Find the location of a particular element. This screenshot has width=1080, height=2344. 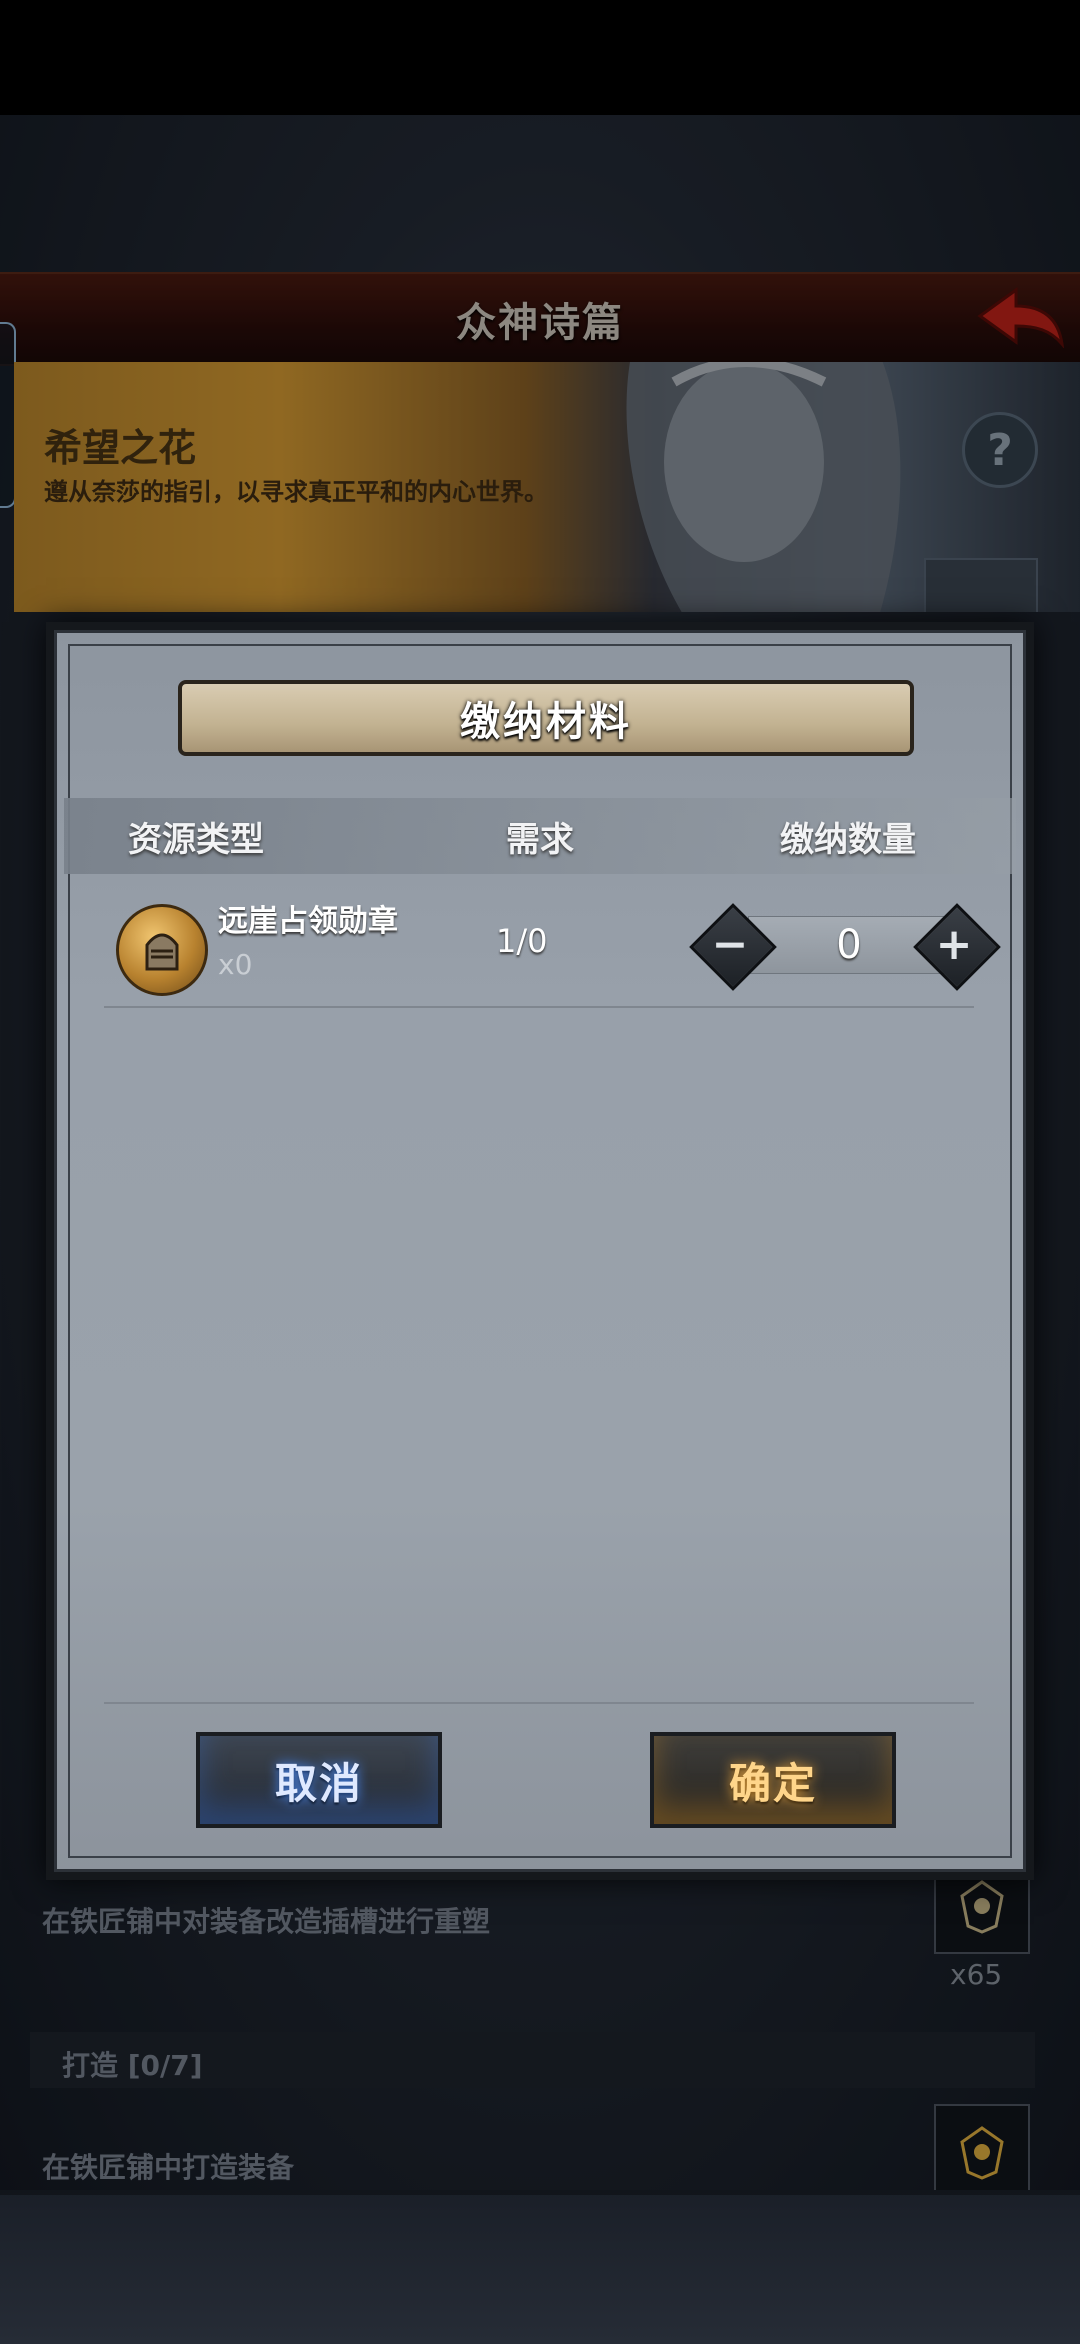

dialog-title-plate: 缴纳材料 is located at coordinates (546, 718).